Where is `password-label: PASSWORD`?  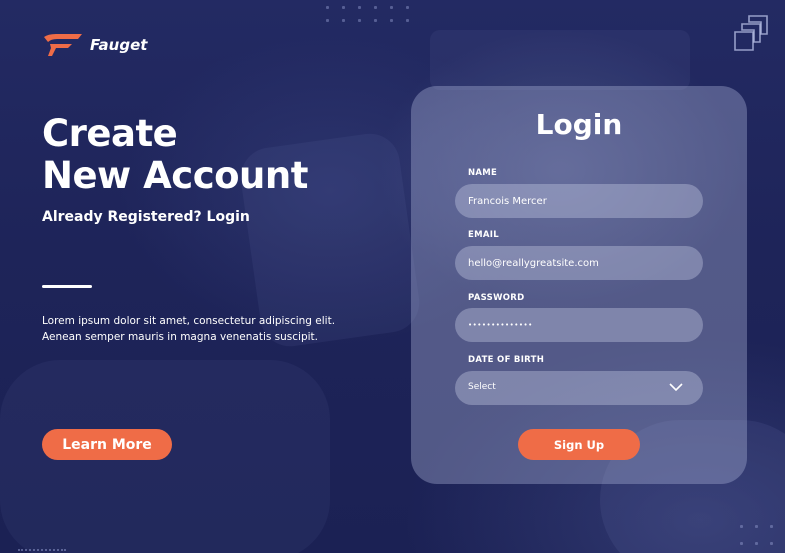
password-label: PASSWORD is located at coordinates (496, 298).